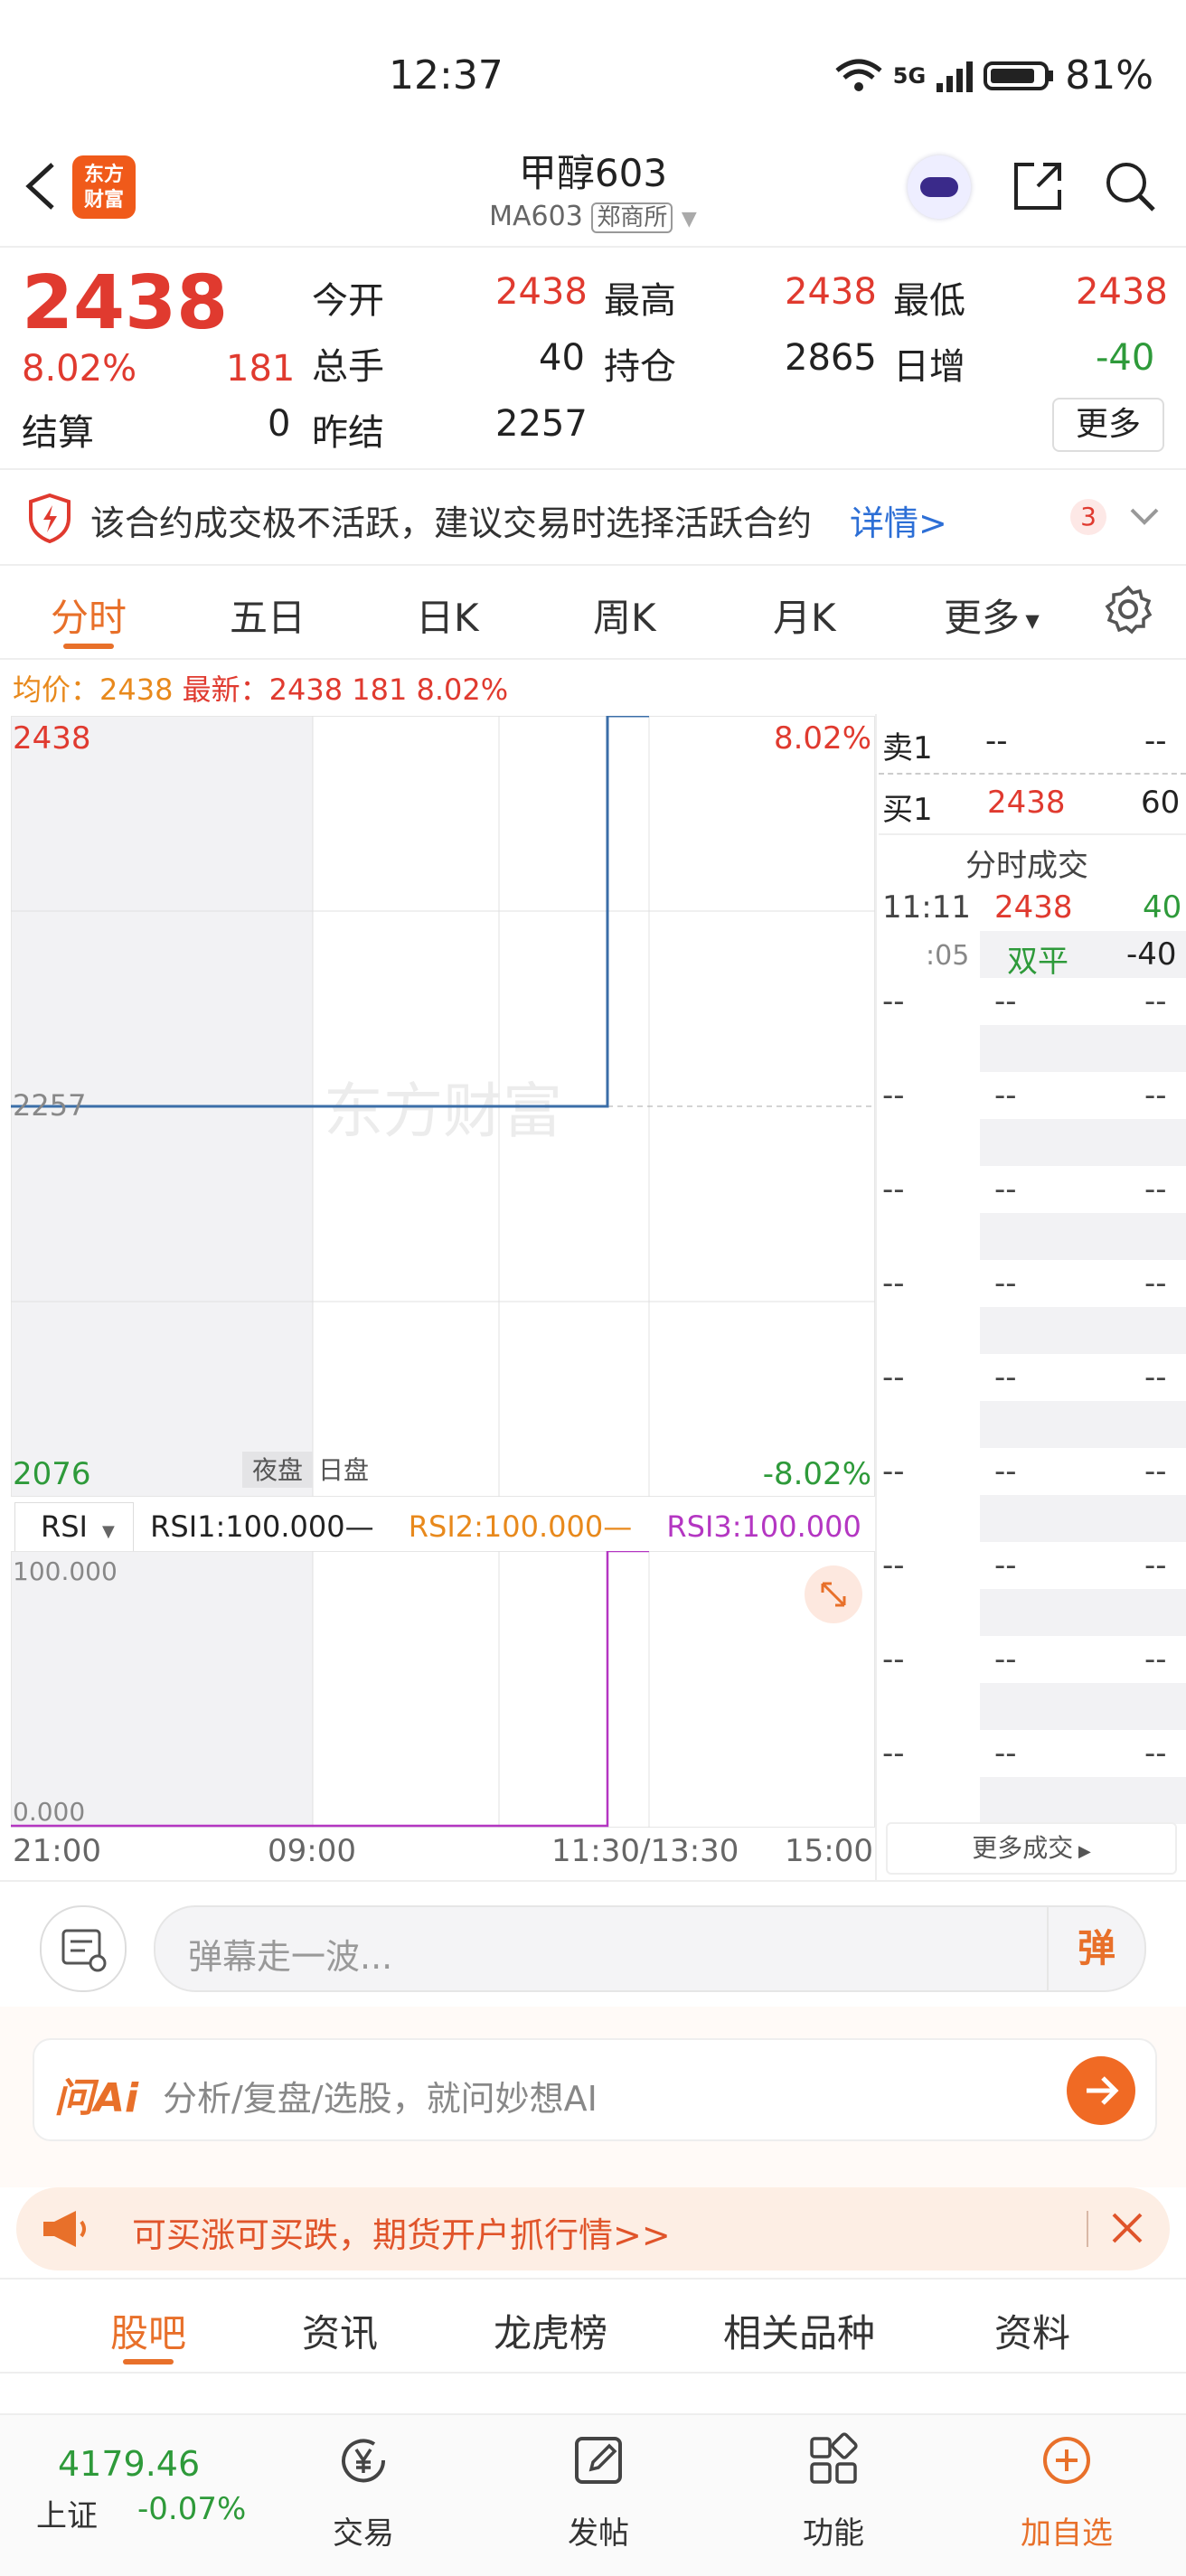  I want to click on fullscreen-button, so click(833, 1594).